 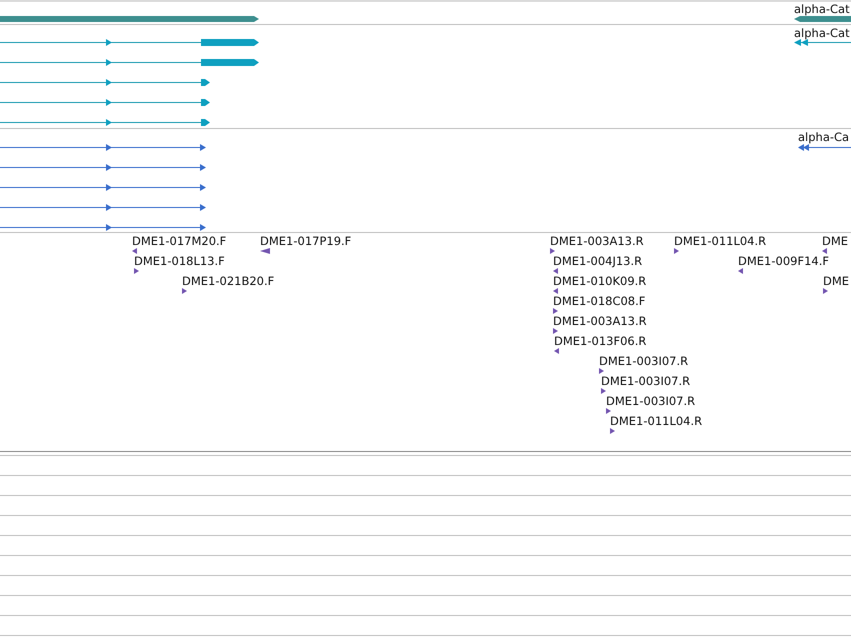 I want to click on read-label: DME1-017M20.F, so click(x=179, y=241).